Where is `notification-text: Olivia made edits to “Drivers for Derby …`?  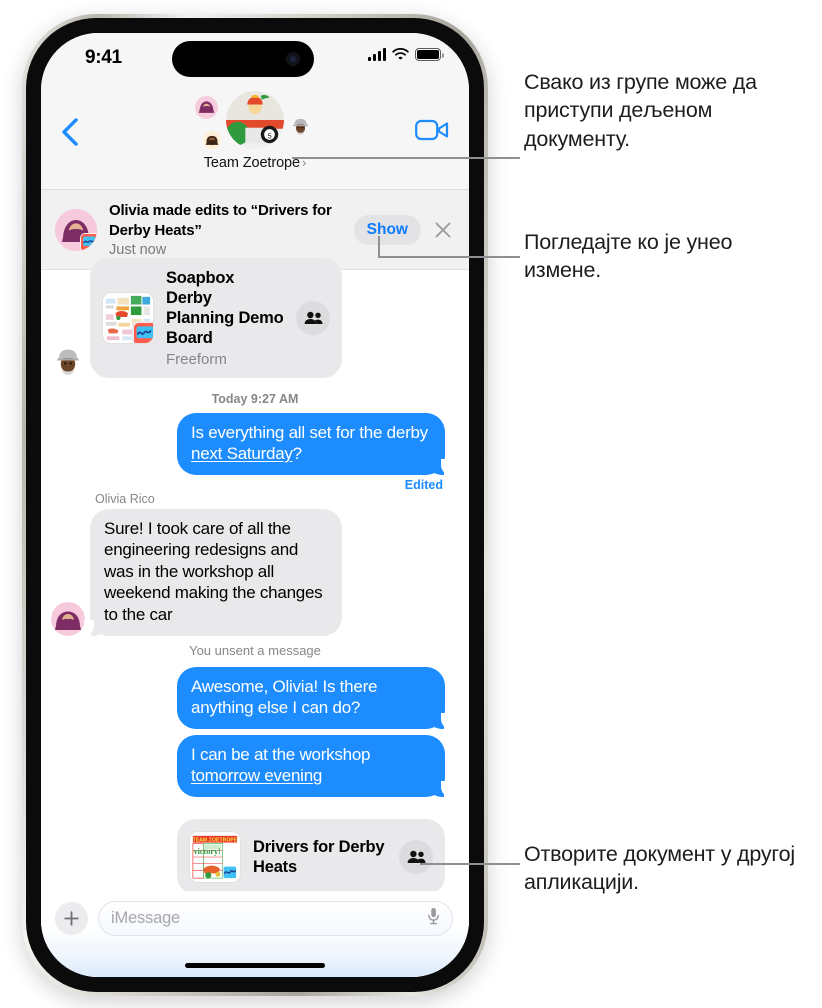
notification-text: Olivia made edits to “Drivers for Derby … is located at coordinates (231, 229).